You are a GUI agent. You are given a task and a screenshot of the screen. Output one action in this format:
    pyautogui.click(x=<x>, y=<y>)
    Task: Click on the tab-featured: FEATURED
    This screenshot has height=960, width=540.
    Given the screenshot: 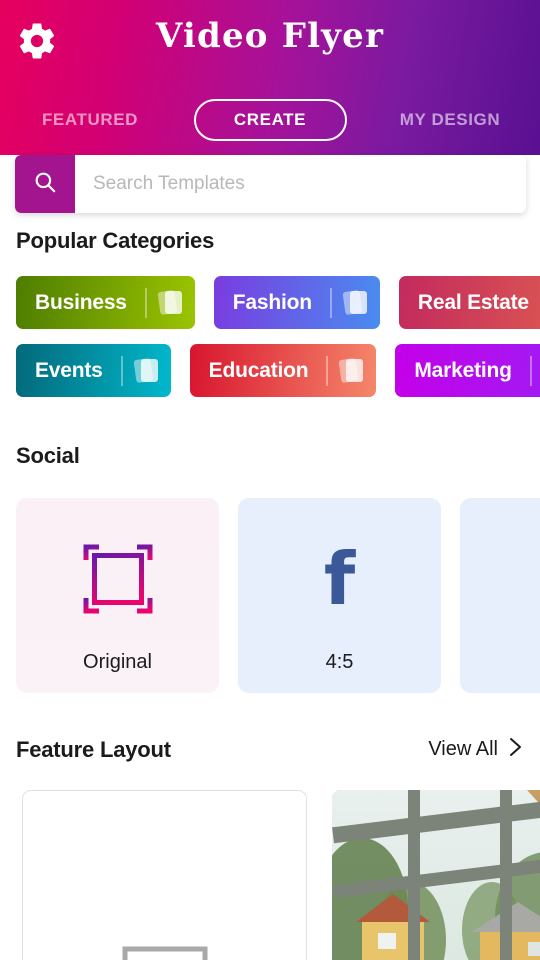 What is the action you would take?
    pyautogui.click(x=90, y=120)
    